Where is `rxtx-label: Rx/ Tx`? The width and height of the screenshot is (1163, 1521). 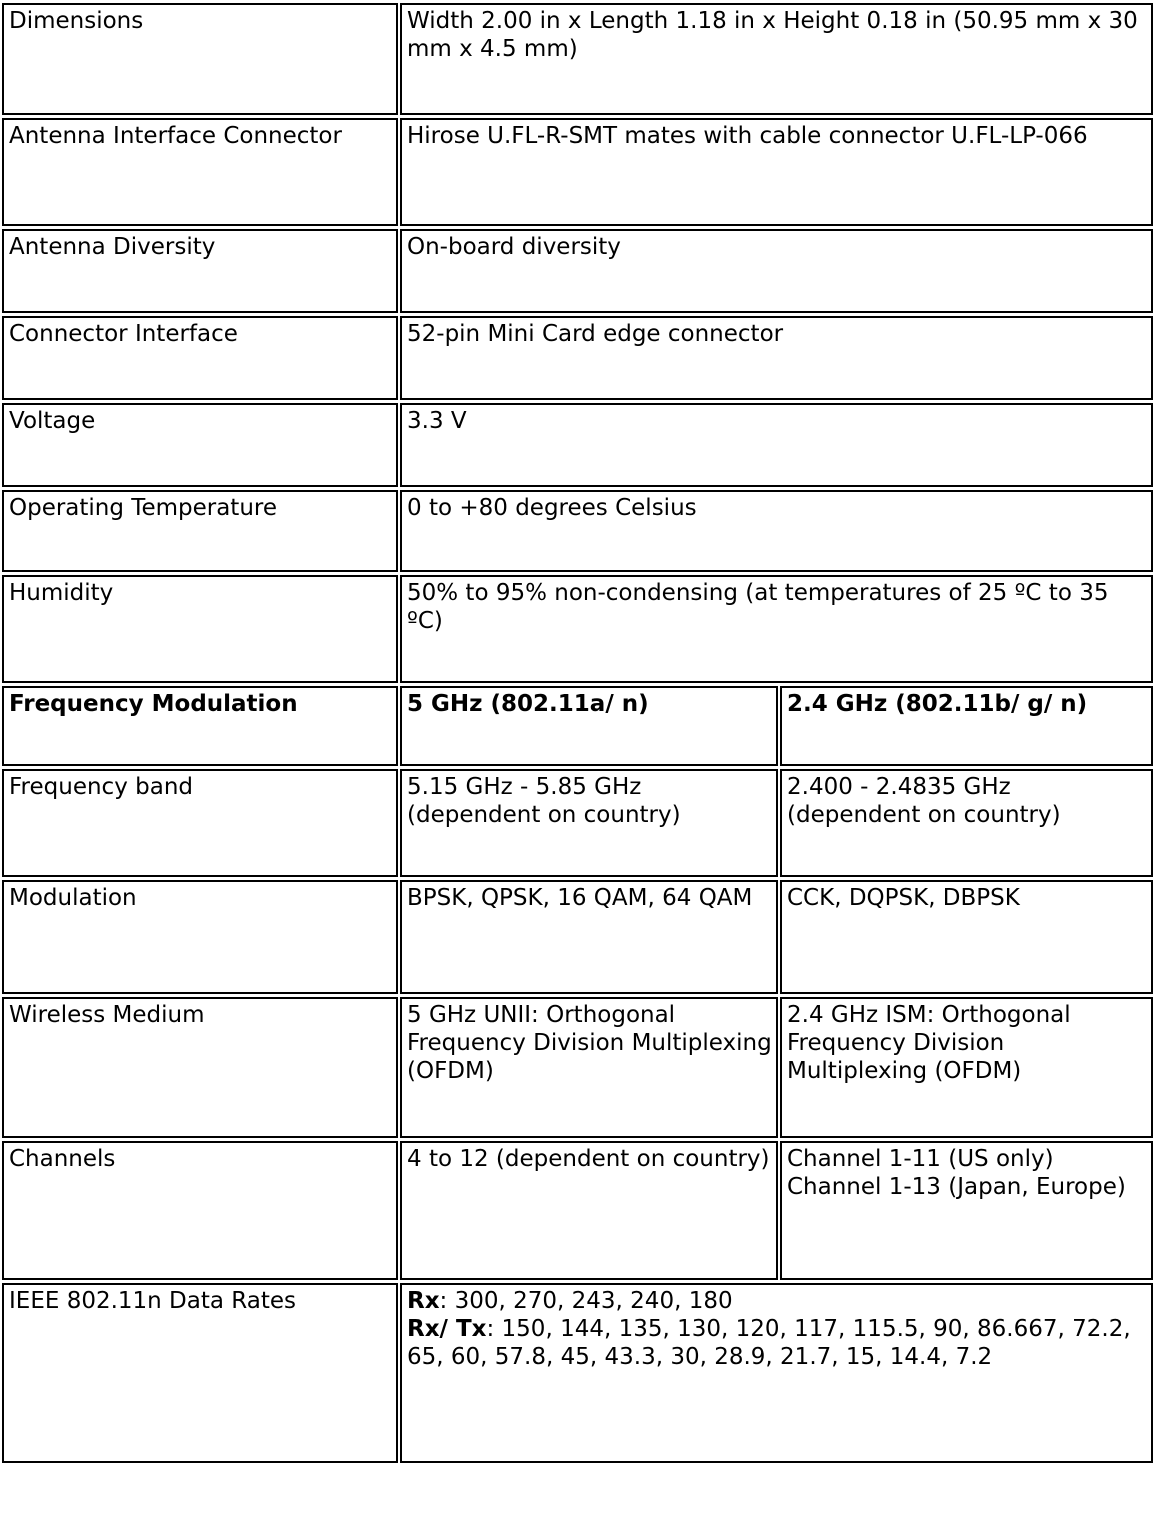
rxtx-label: Rx/ Tx is located at coordinates (447, 1329).